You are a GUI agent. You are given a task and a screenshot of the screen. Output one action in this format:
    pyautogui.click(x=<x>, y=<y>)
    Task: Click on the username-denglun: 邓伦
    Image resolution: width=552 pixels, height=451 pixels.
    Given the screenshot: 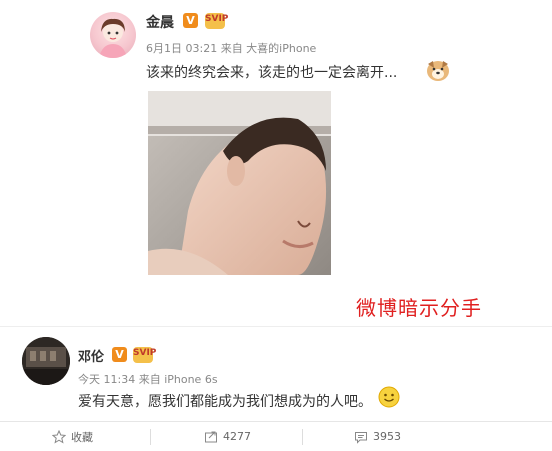 What is the action you would take?
    pyautogui.click(x=91, y=355)
    